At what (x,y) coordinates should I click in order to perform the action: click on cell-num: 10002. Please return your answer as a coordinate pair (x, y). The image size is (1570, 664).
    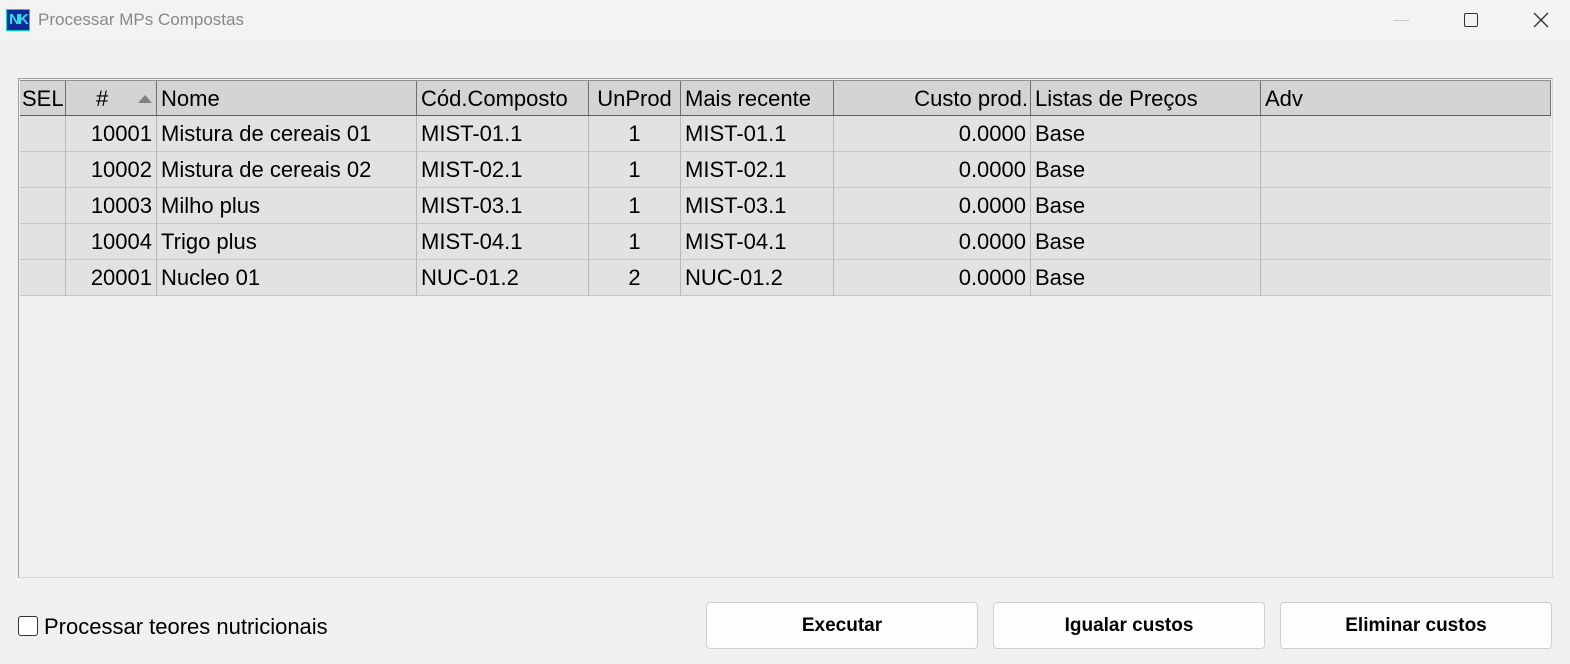
    Looking at the image, I should click on (111, 170).